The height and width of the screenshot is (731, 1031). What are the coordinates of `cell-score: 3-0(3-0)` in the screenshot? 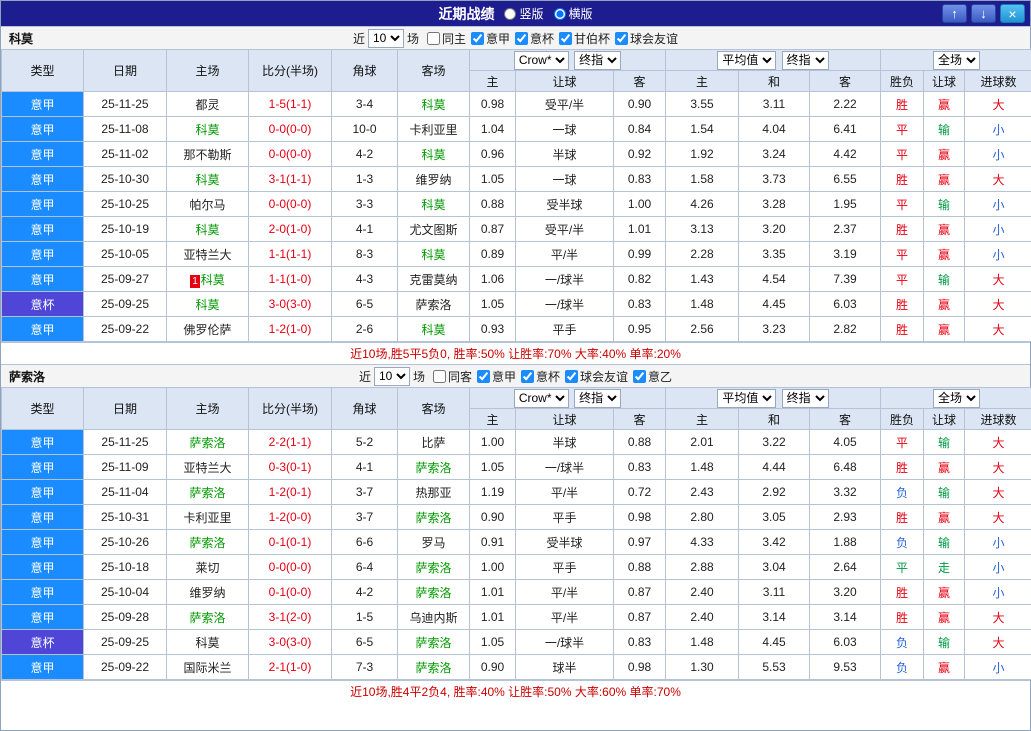 It's located at (290, 304).